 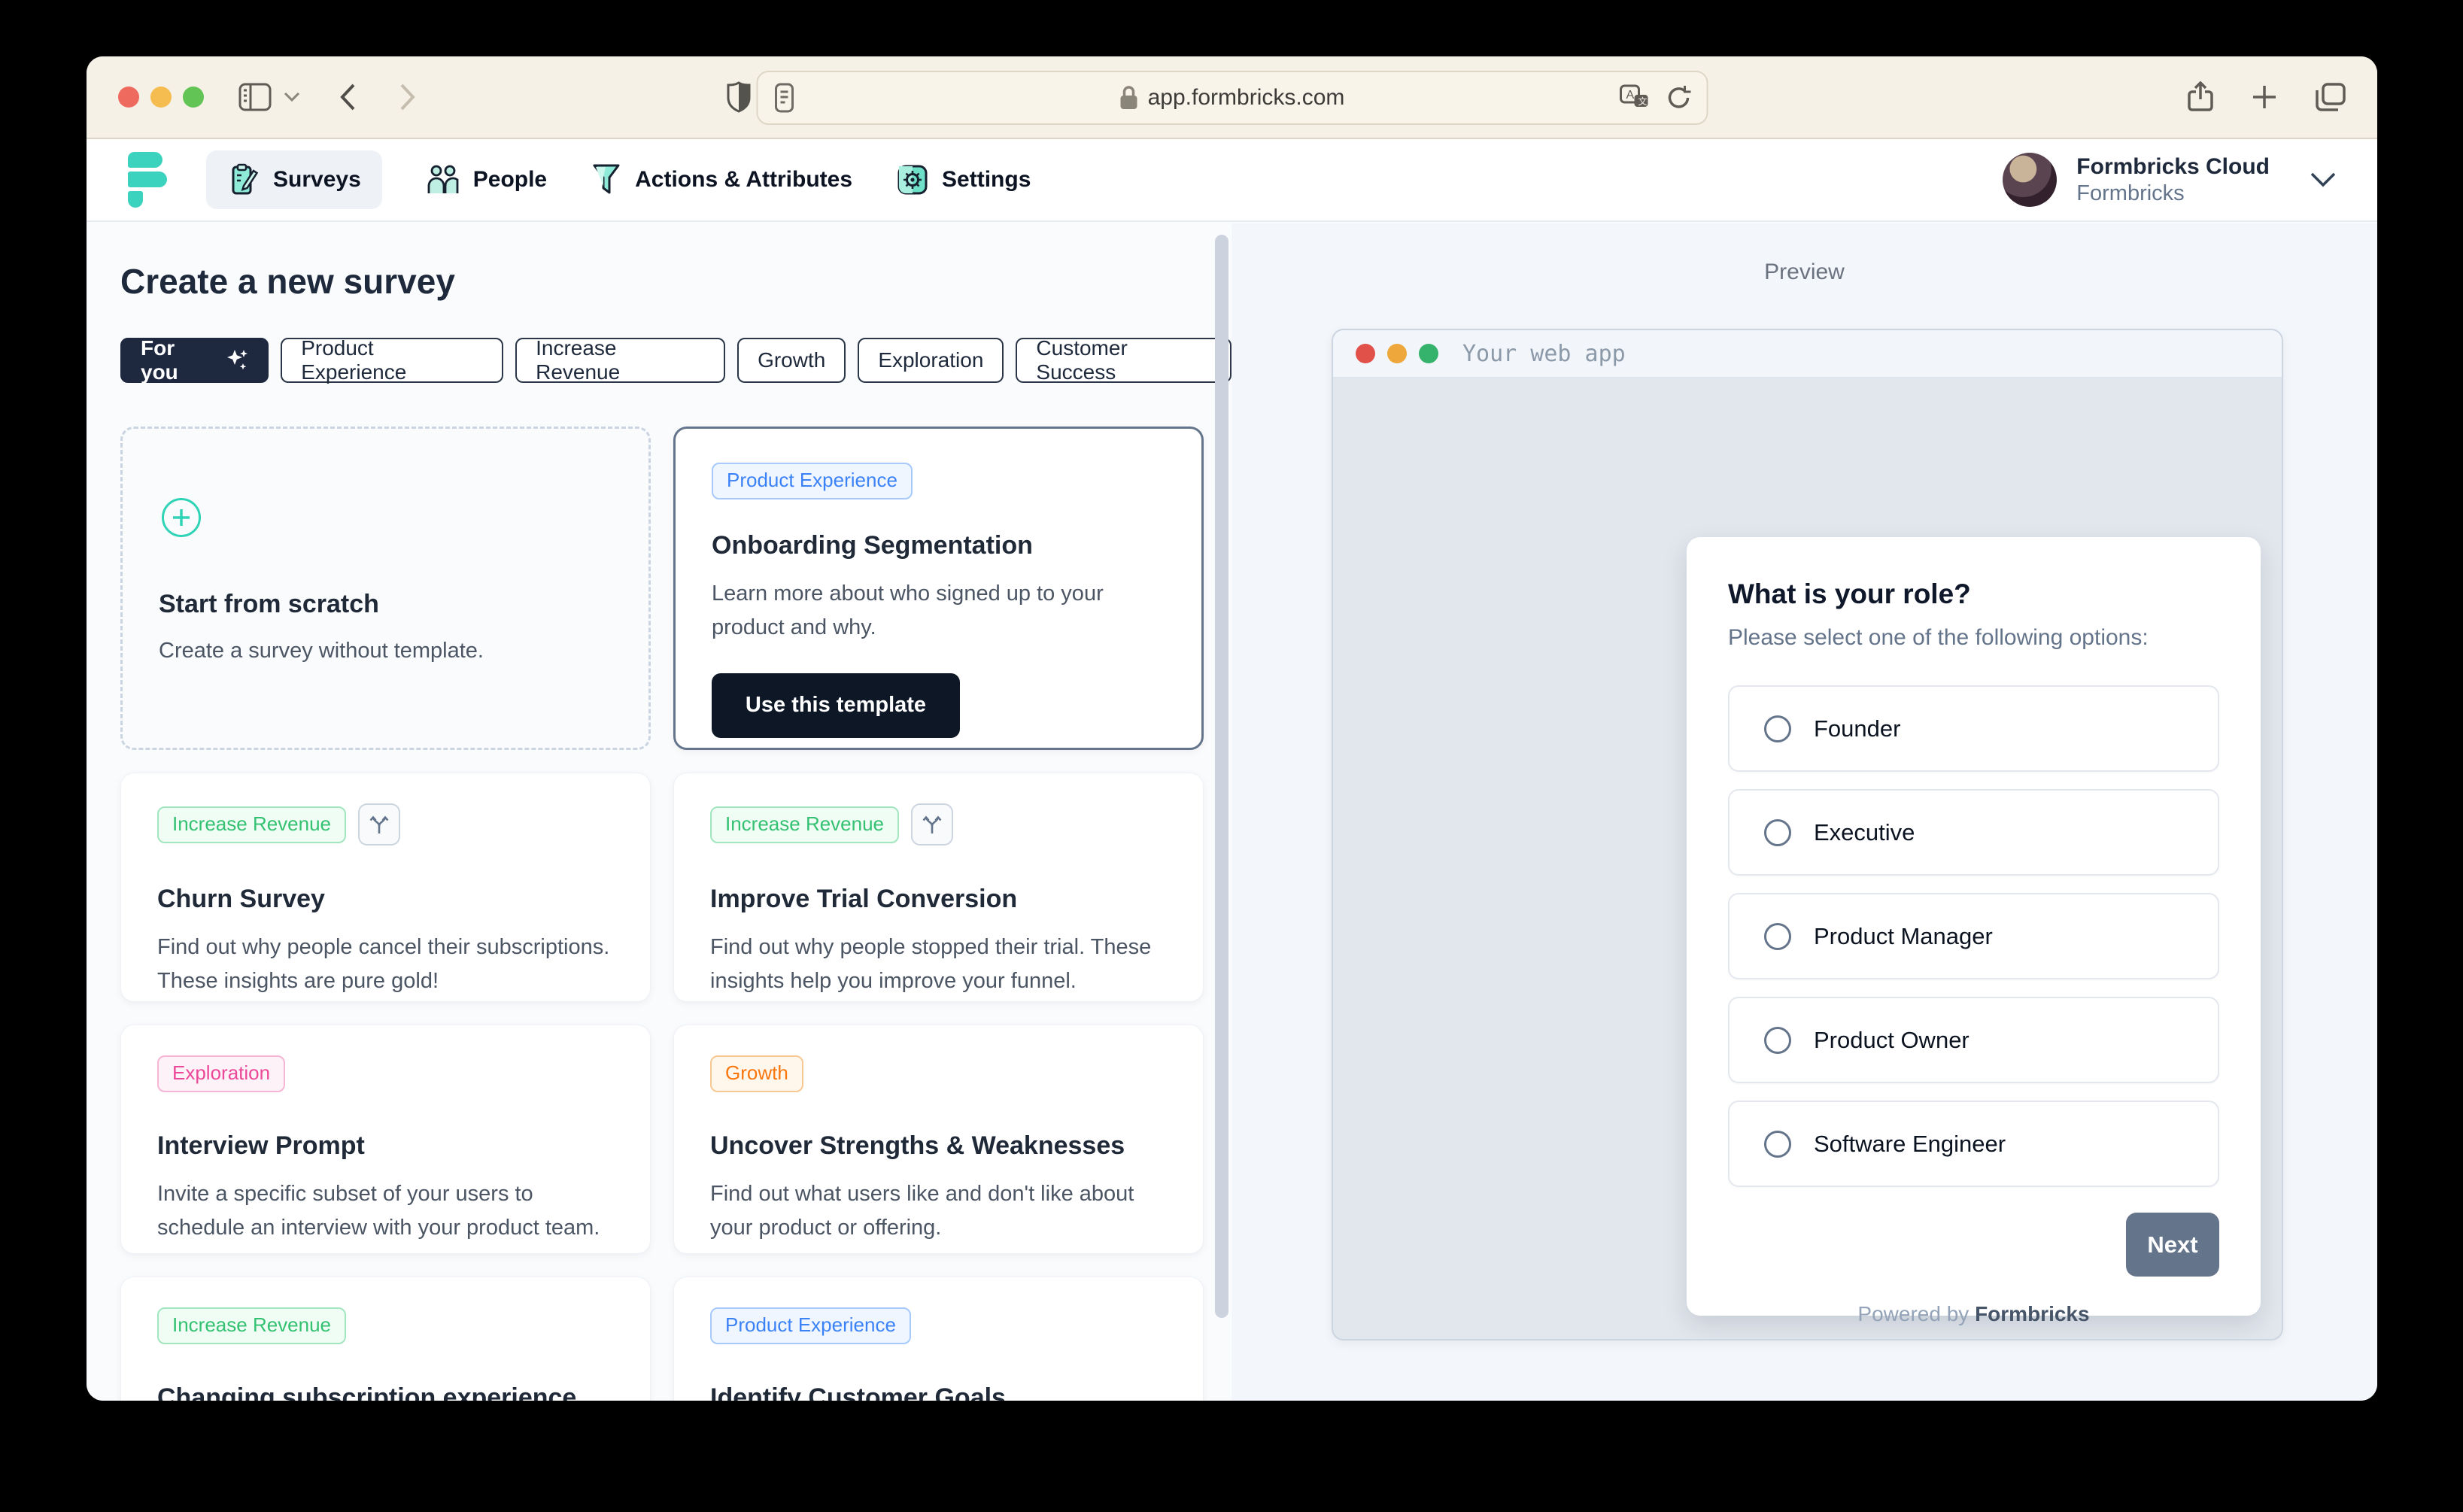 I want to click on svg-text: A, so click(x=1630, y=95).